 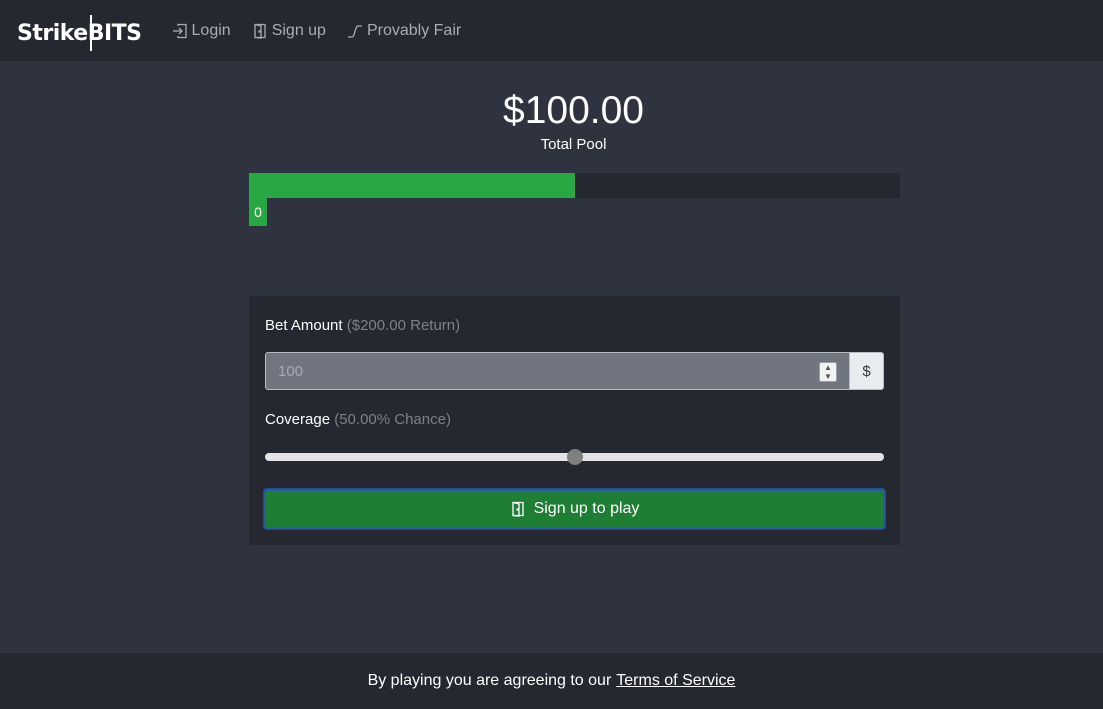 What do you see at coordinates (414, 30) in the screenshot?
I see `nav-provably-fair-label: Provably Fair` at bounding box center [414, 30].